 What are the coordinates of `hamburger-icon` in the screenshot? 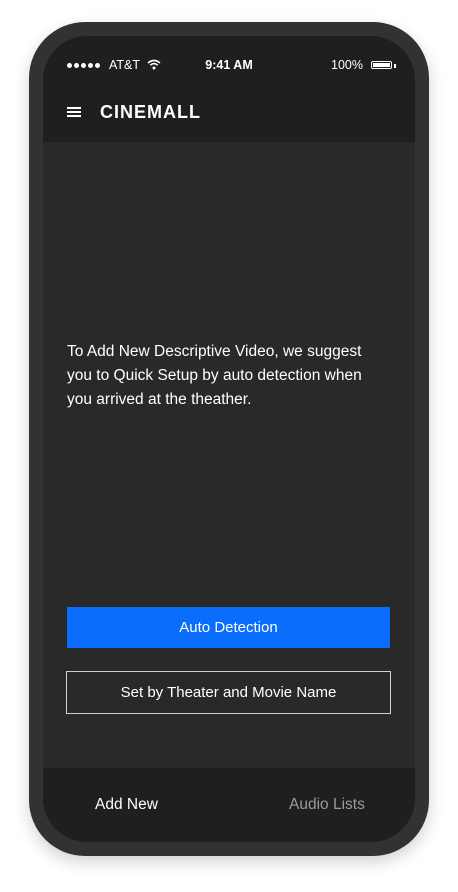 It's located at (74, 112).